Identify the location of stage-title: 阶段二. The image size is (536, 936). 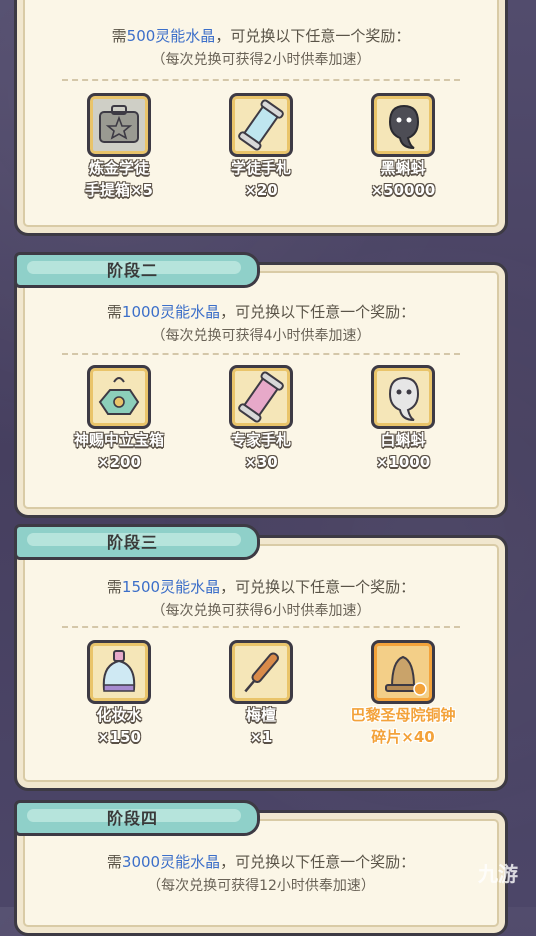
(133, 270).